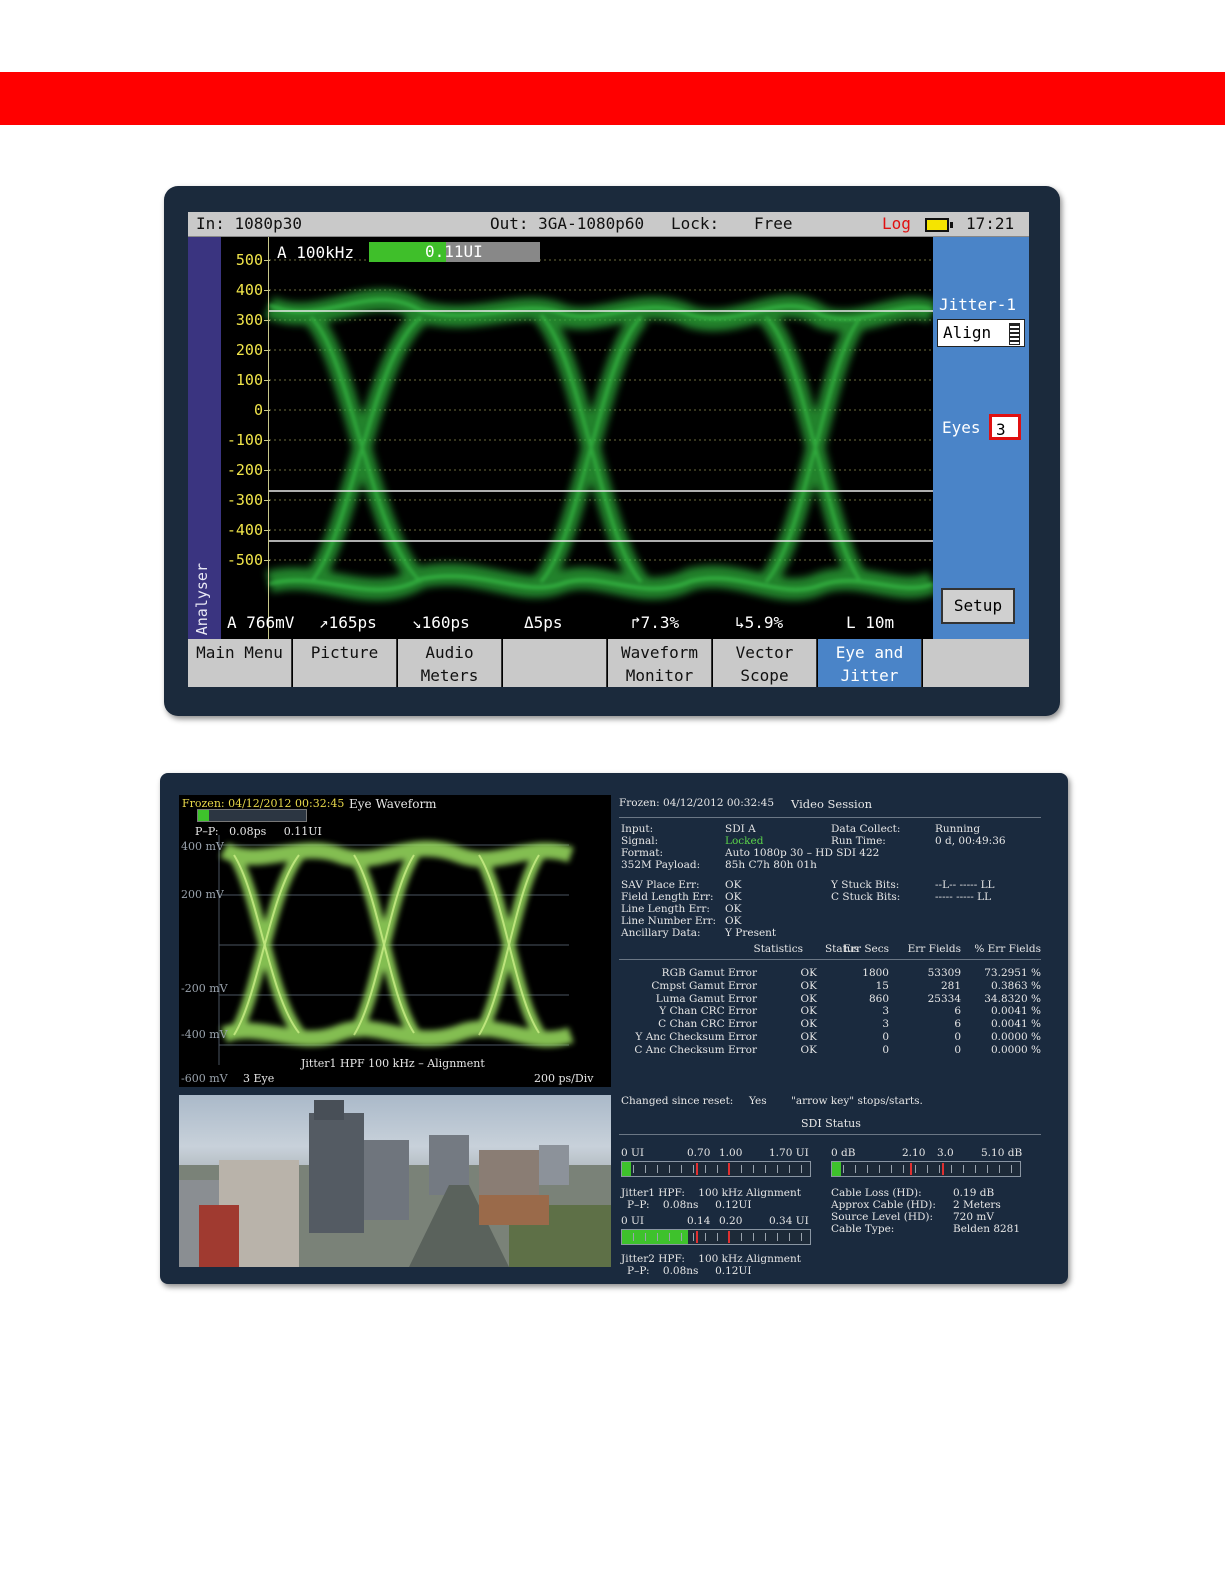  Describe the element at coordinates (244, 470) in the screenshot. I see `y-axis-label: -200` at that location.